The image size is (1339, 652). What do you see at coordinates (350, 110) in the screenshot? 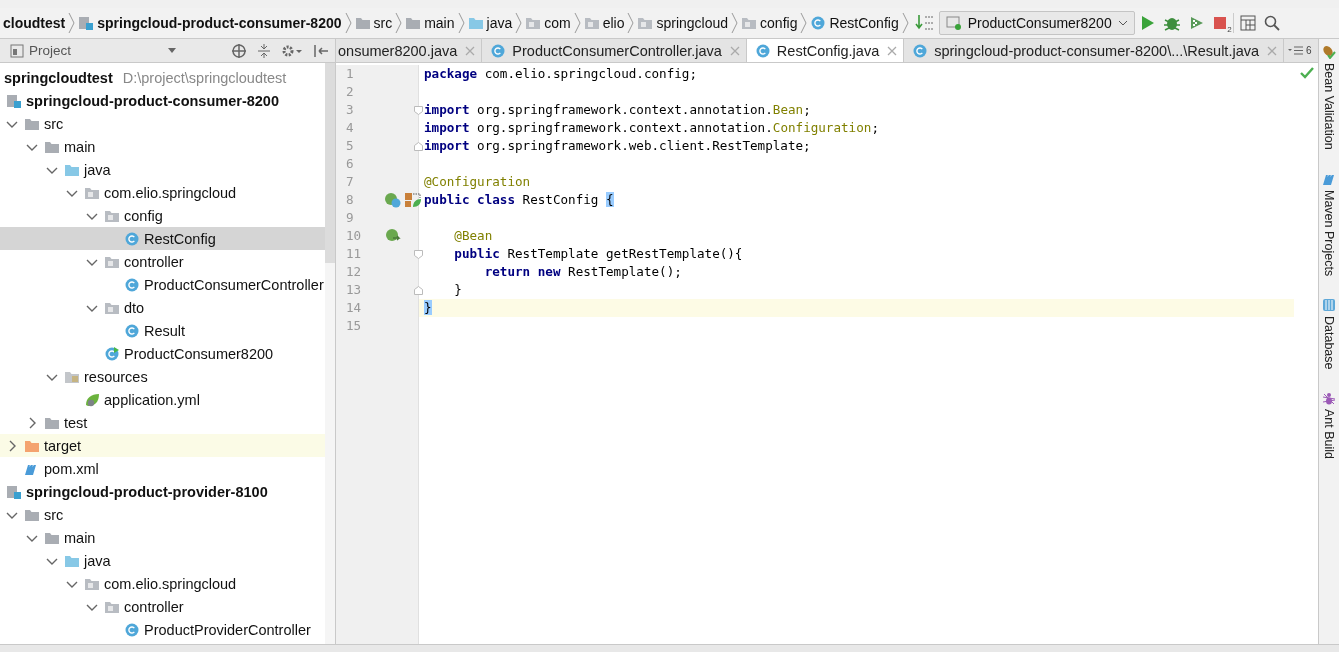
I see `line-number: 3` at bounding box center [350, 110].